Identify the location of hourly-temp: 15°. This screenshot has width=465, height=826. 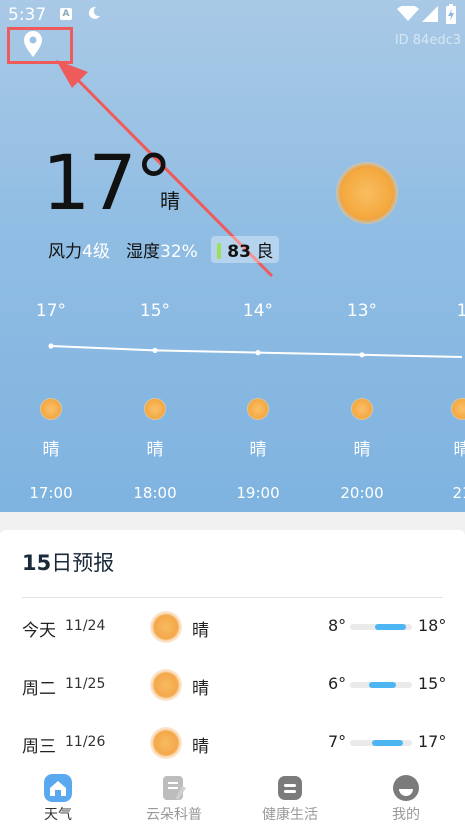
(155, 311).